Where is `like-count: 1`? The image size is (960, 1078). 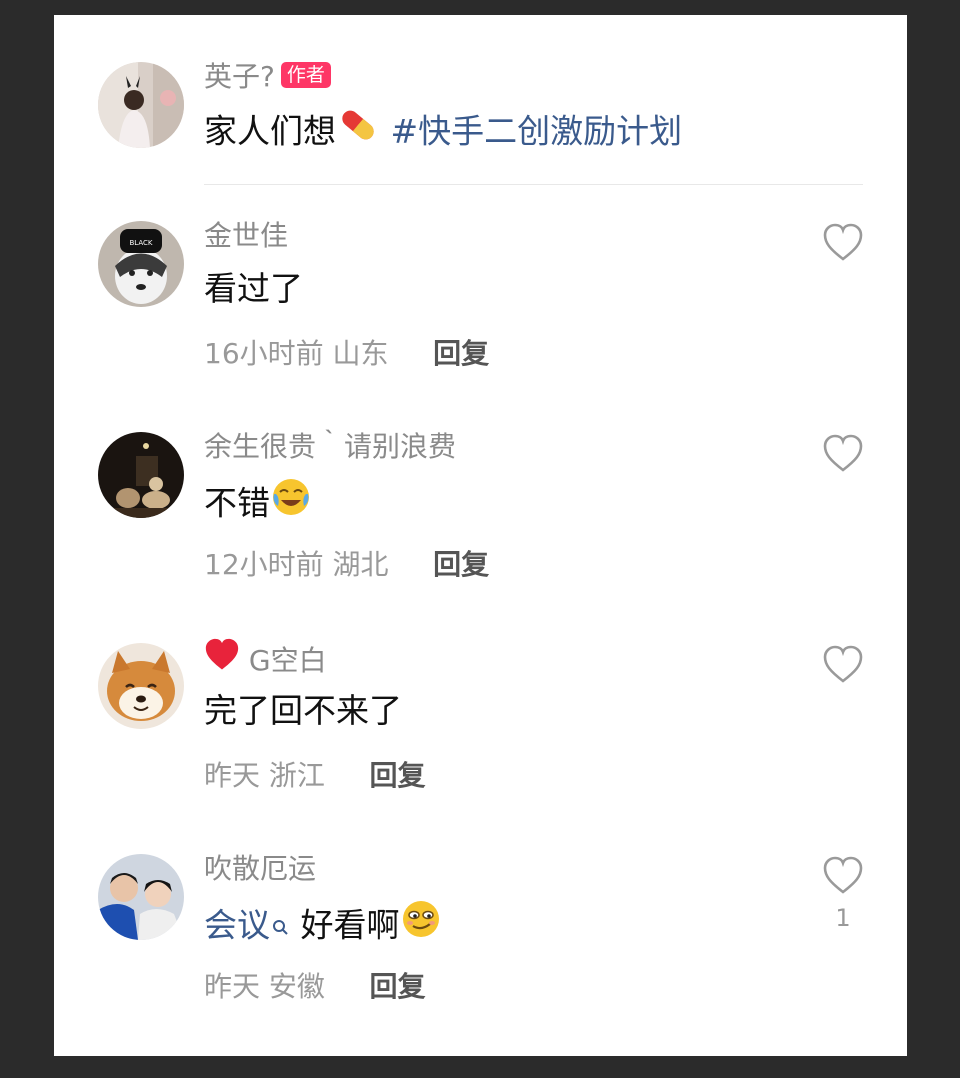 like-count: 1 is located at coordinates (843, 918).